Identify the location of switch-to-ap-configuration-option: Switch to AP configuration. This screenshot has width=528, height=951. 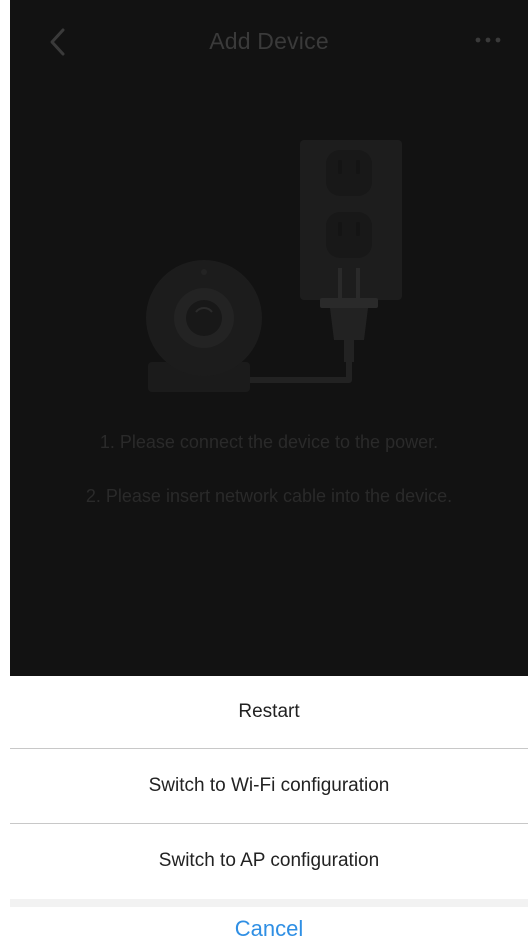
(269, 861).